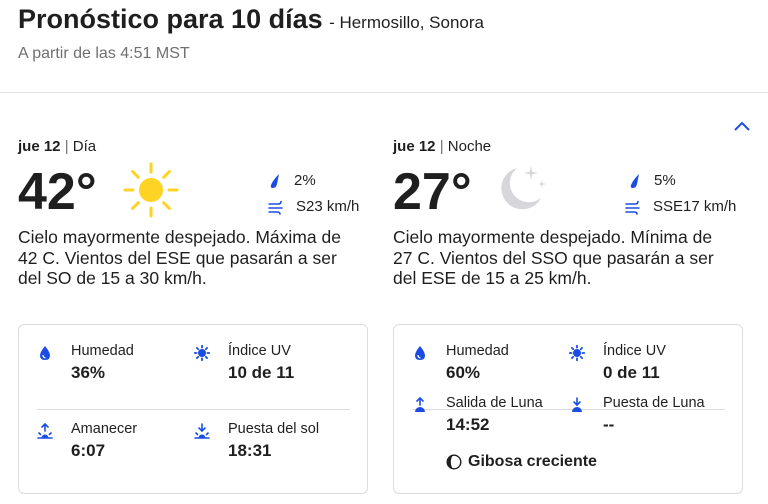  I want to click on moon-icon, so click(523, 188).